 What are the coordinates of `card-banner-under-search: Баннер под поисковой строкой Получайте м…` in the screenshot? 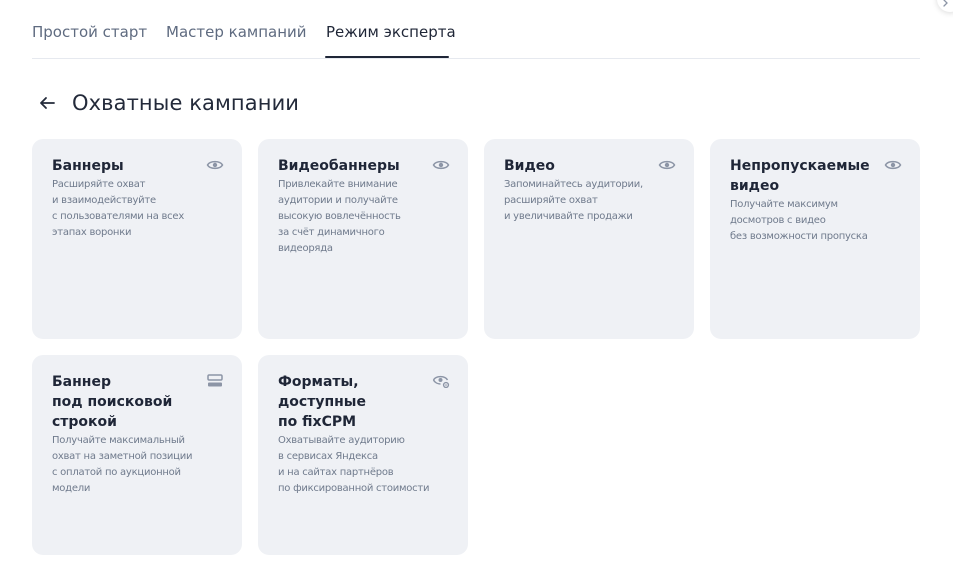 It's located at (137, 455).